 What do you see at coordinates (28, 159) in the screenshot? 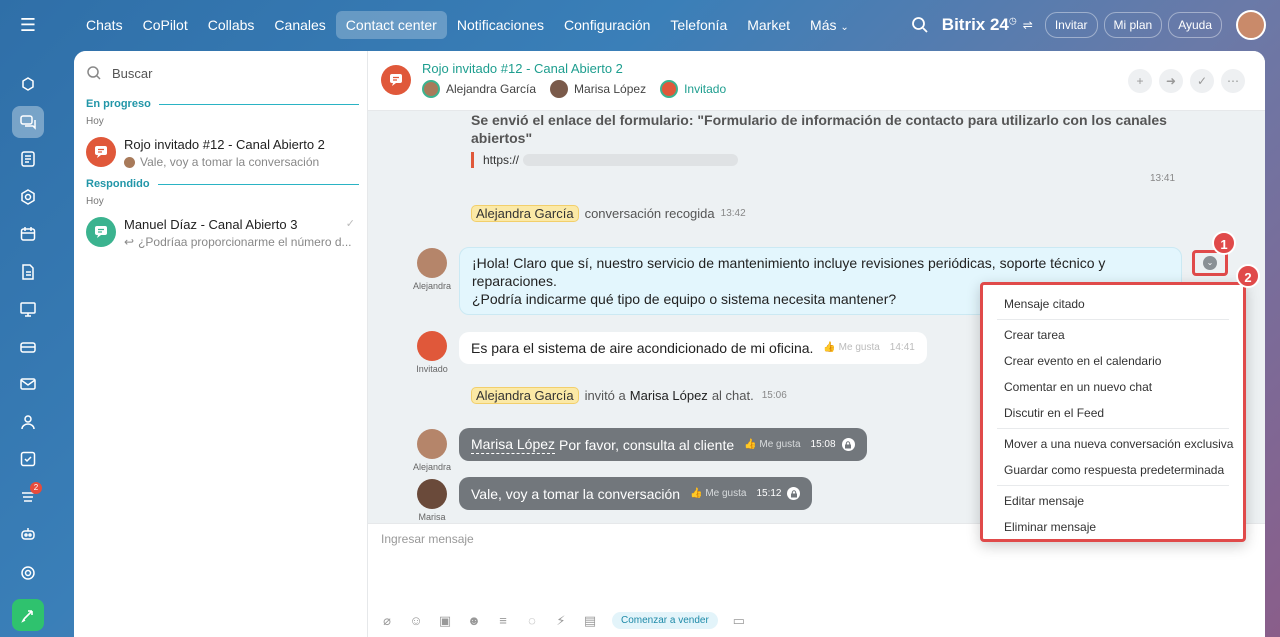
I see `feed-icon` at bounding box center [28, 159].